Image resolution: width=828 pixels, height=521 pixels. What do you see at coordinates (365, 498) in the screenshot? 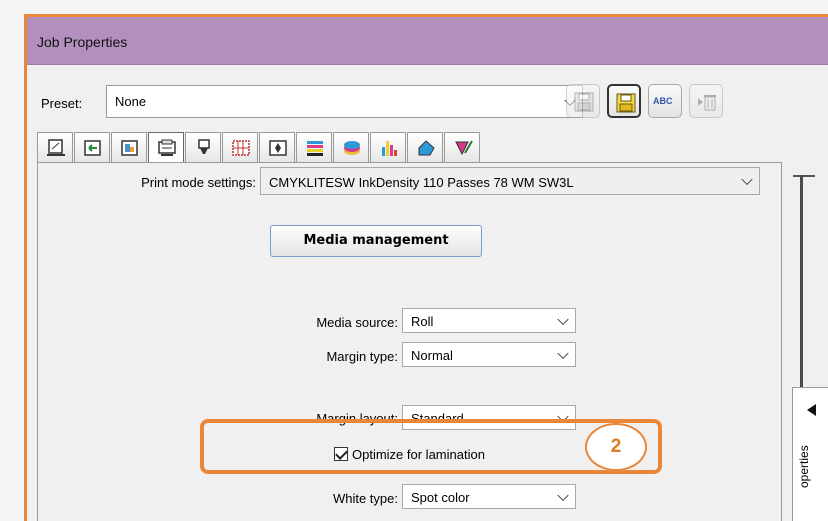
I see `white-type-label: White type:` at bounding box center [365, 498].